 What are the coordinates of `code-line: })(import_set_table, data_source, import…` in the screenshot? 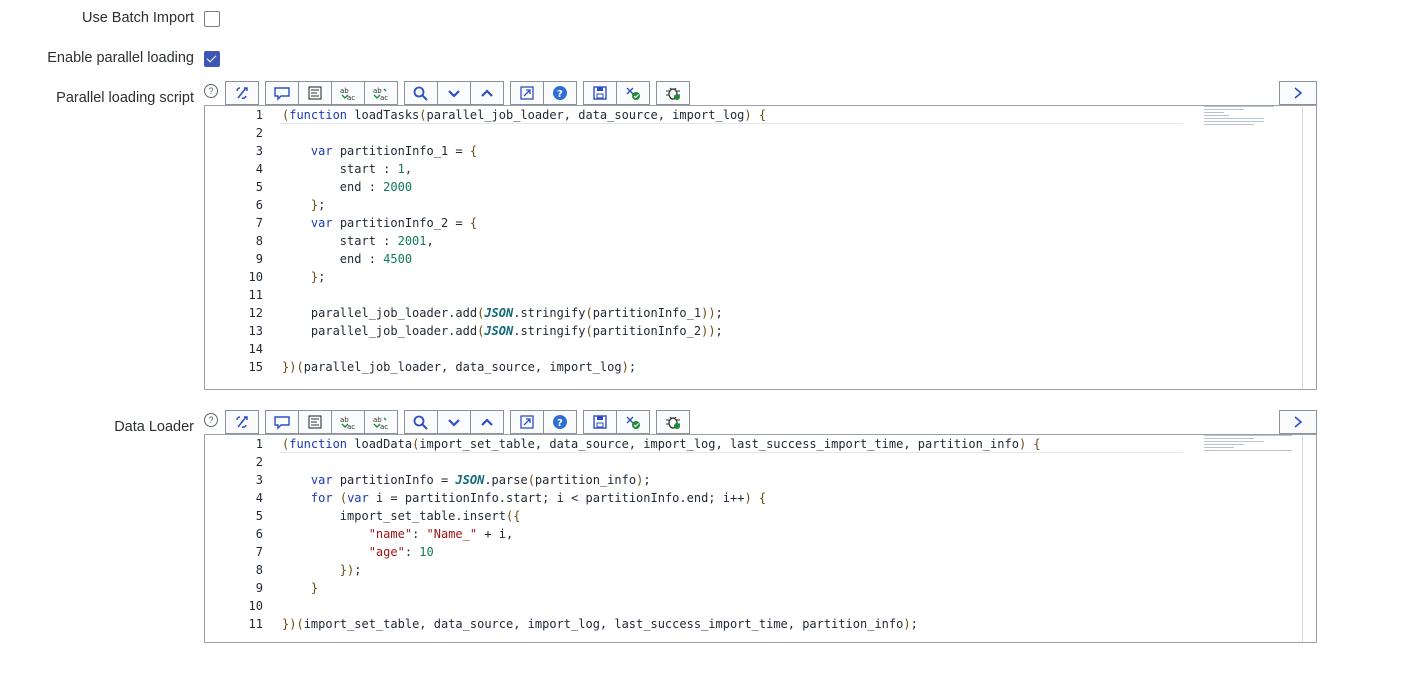 It's located at (600, 624).